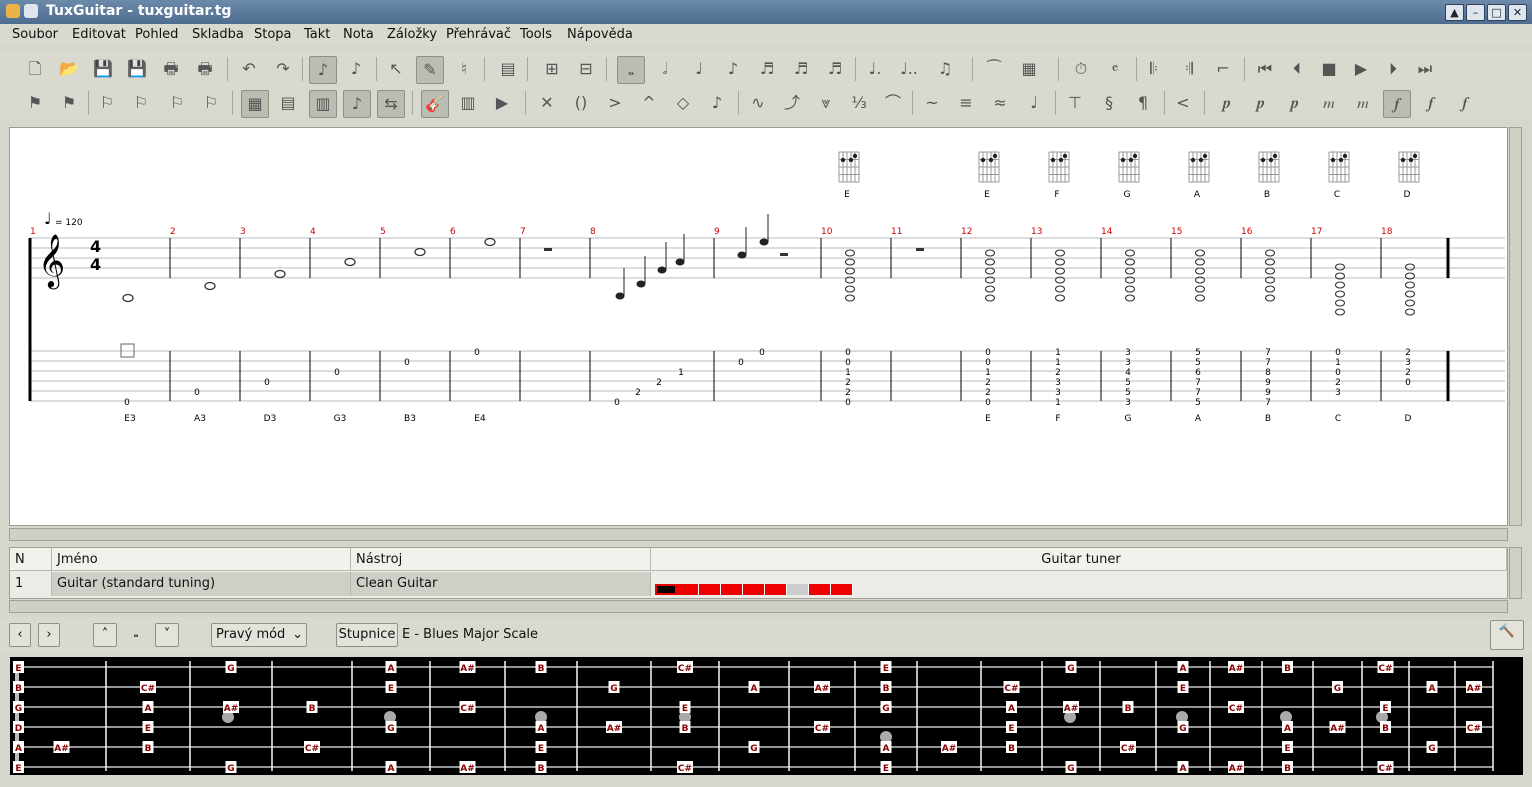 This screenshot has height=787, width=1532. Describe the element at coordinates (966, 103) in the screenshot. I see `tremolo-picking-icon: ≡` at that location.